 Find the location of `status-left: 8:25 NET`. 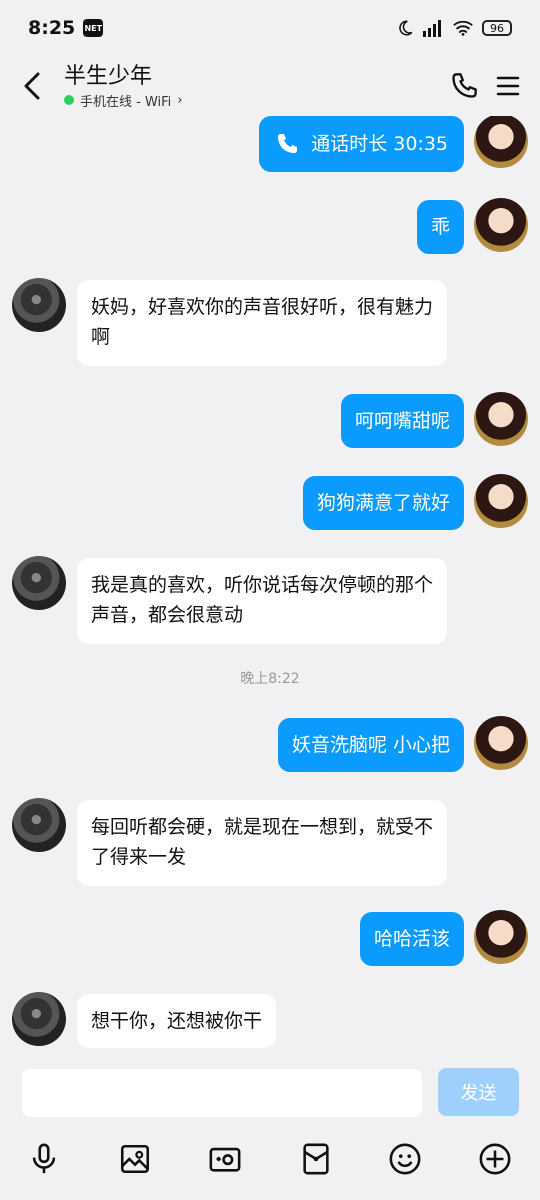

status-left: 8:25 NET is located at coordinates (66, 28).